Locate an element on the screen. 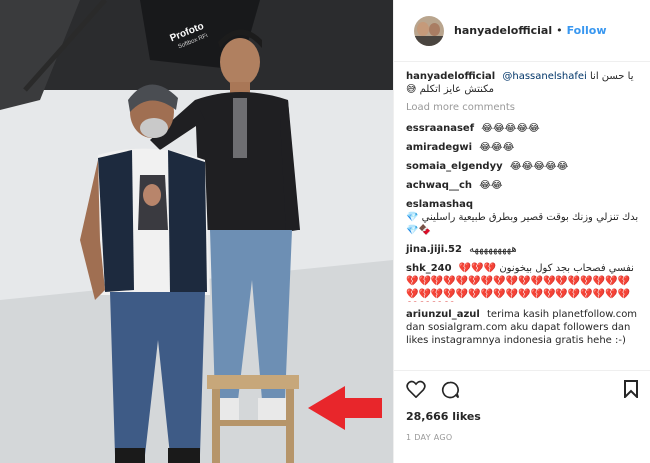 The height and width of the screenshot is (463, 650). caption-text: يا حسن انا is located at coordinates (611, 76).